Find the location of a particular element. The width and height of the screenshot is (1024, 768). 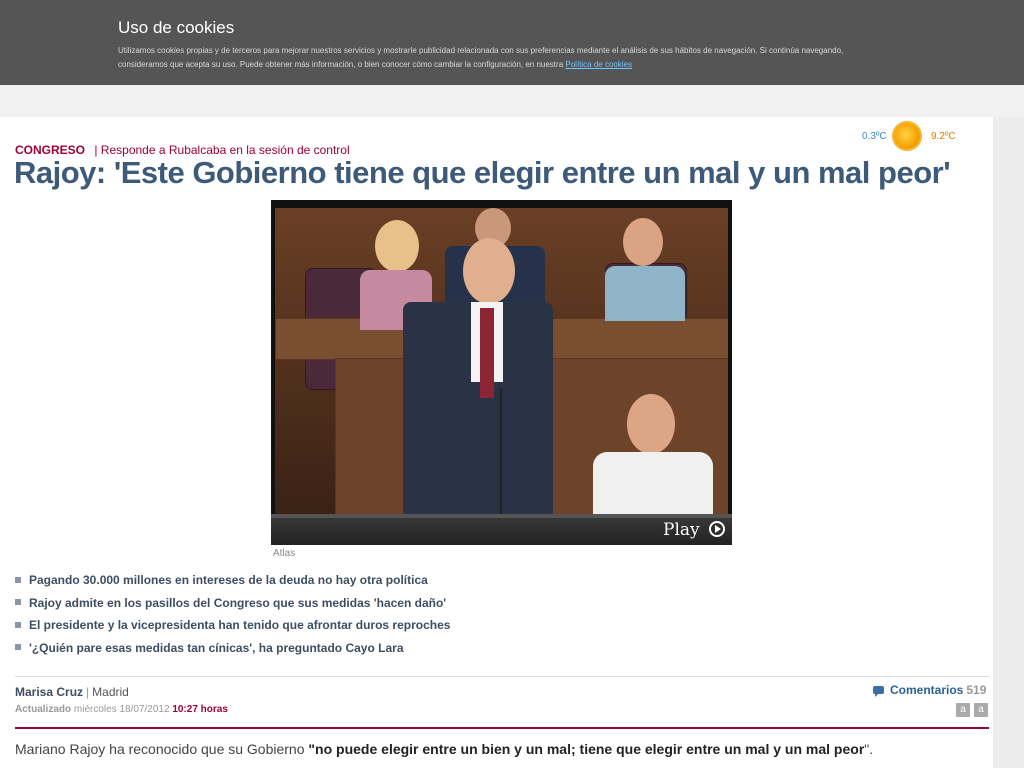

comments-count: 519 is located at coordinates (976, 690).